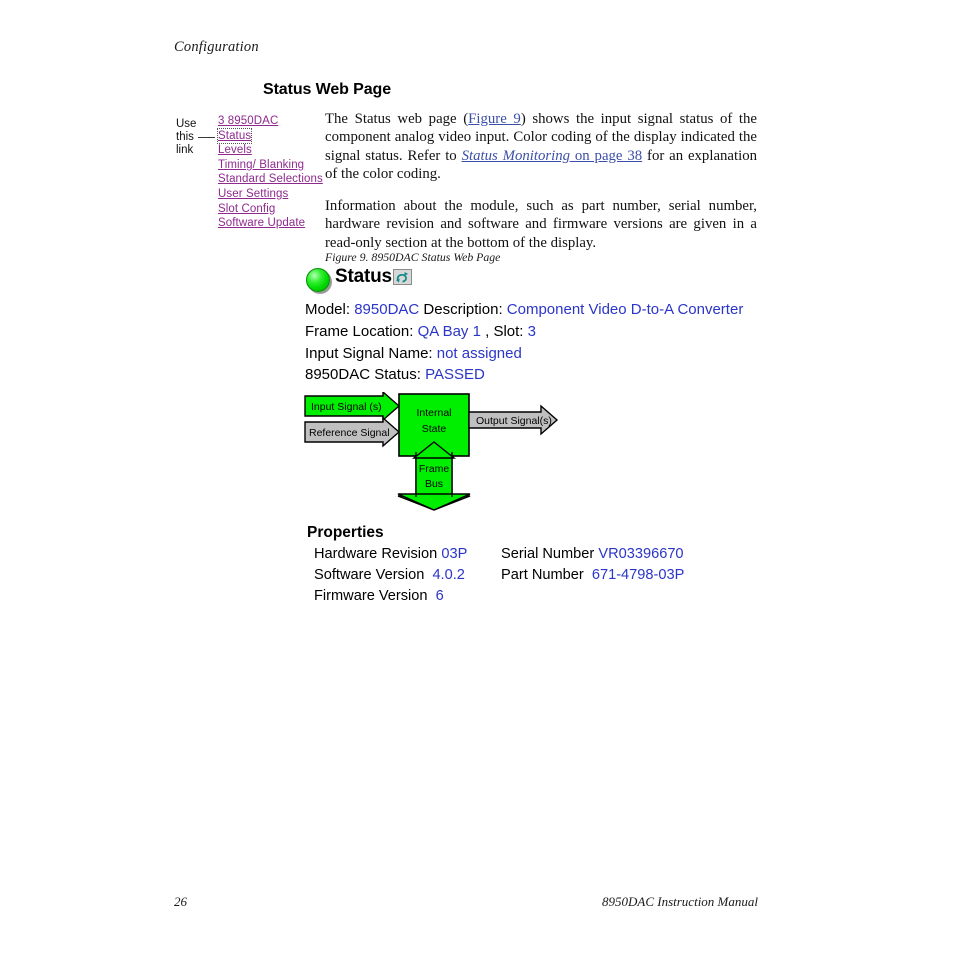 This screenshot has height=954, width=954. Describe the element at coordinates (434, 429) in the screenshot. I see `internal-state-label-2: State` at that location.